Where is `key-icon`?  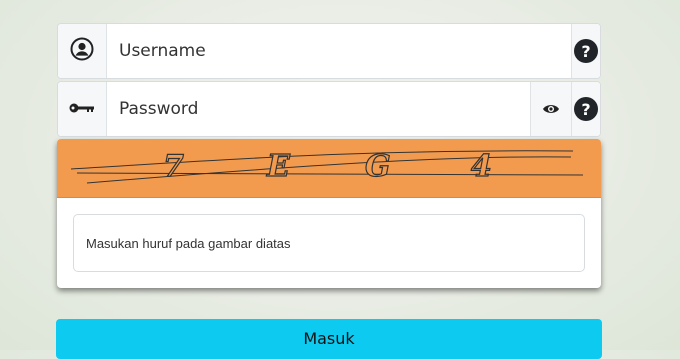
key-icon is located at coordinates (82, 109).